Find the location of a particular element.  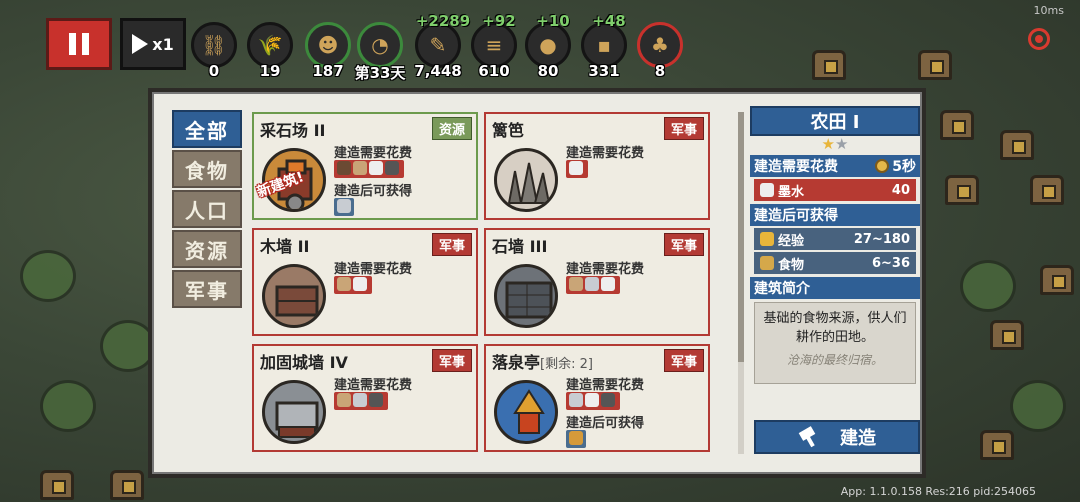

resource-value: 8 is located at coordinates (660, 71).